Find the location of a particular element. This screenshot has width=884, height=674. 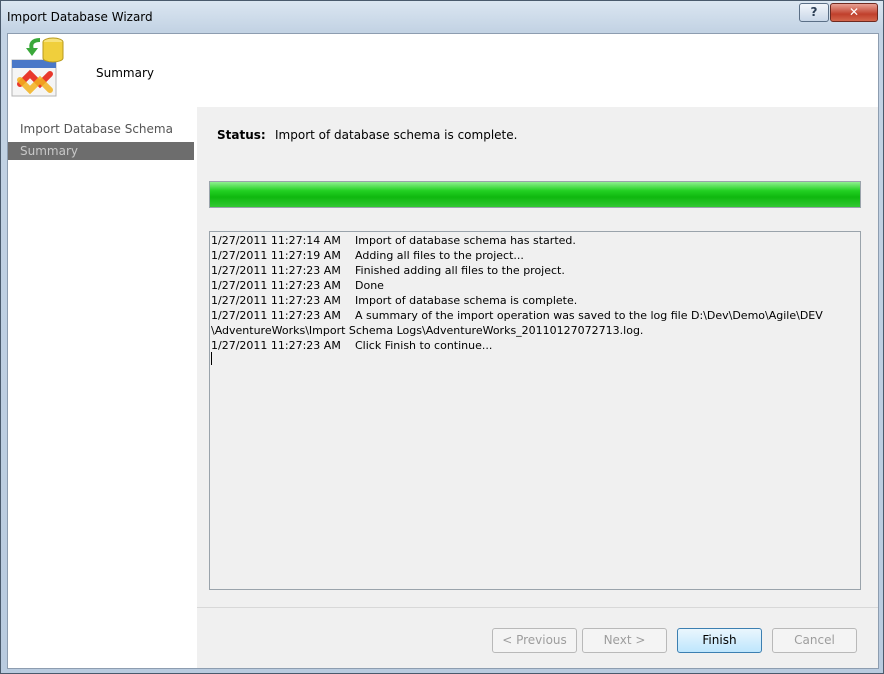

wizard-header: Summary is located at coordinates (443, 70).